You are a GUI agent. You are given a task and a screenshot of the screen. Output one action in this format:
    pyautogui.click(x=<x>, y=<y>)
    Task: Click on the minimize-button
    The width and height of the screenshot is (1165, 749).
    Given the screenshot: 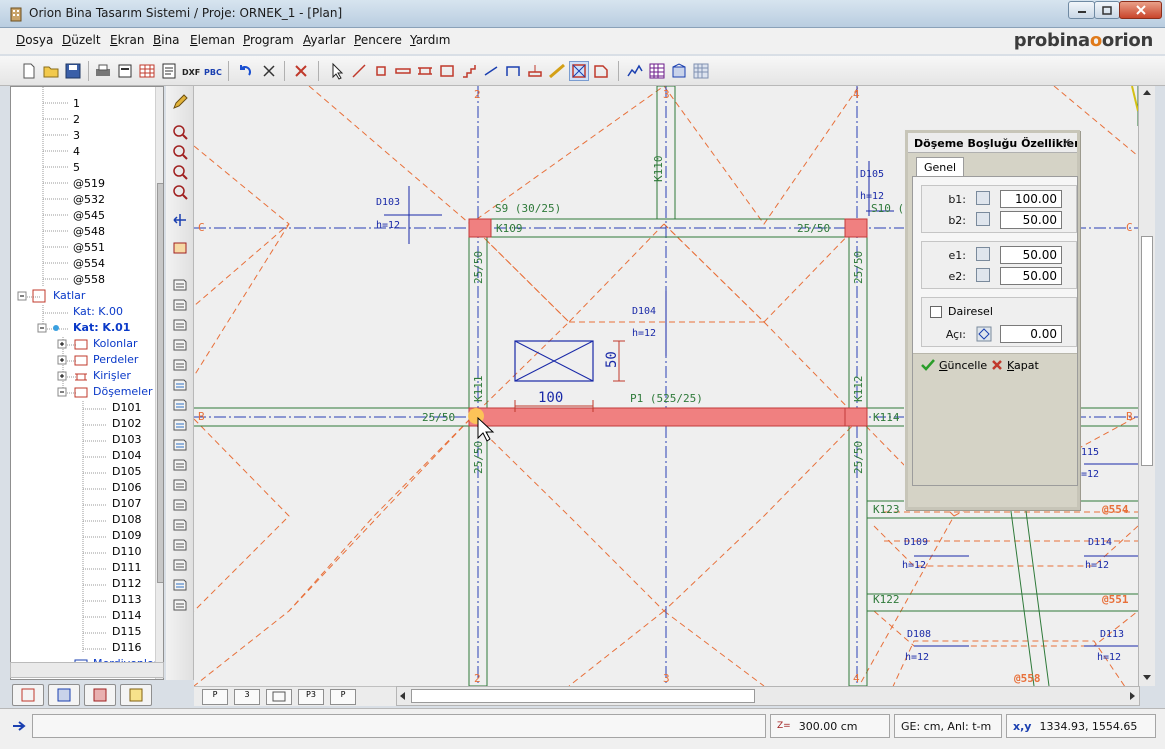 What is the action you would take?
    pyautogui.click(x=1081, y=10)
    